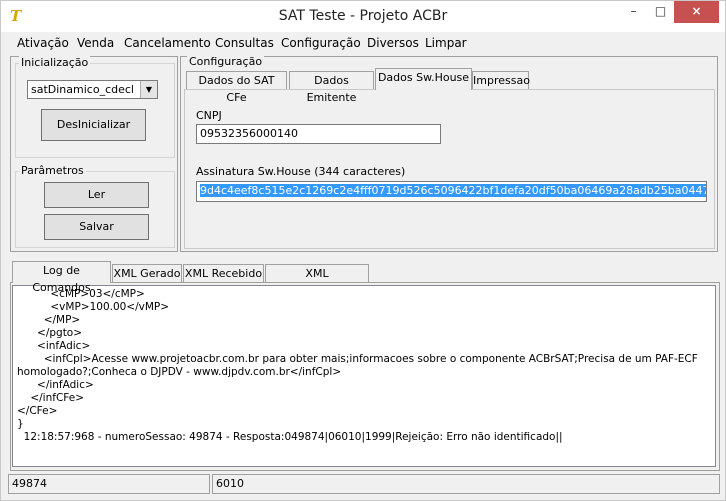  I want to click on tab-dados-sw-house: Dados Sw.House, so click(423, 79).